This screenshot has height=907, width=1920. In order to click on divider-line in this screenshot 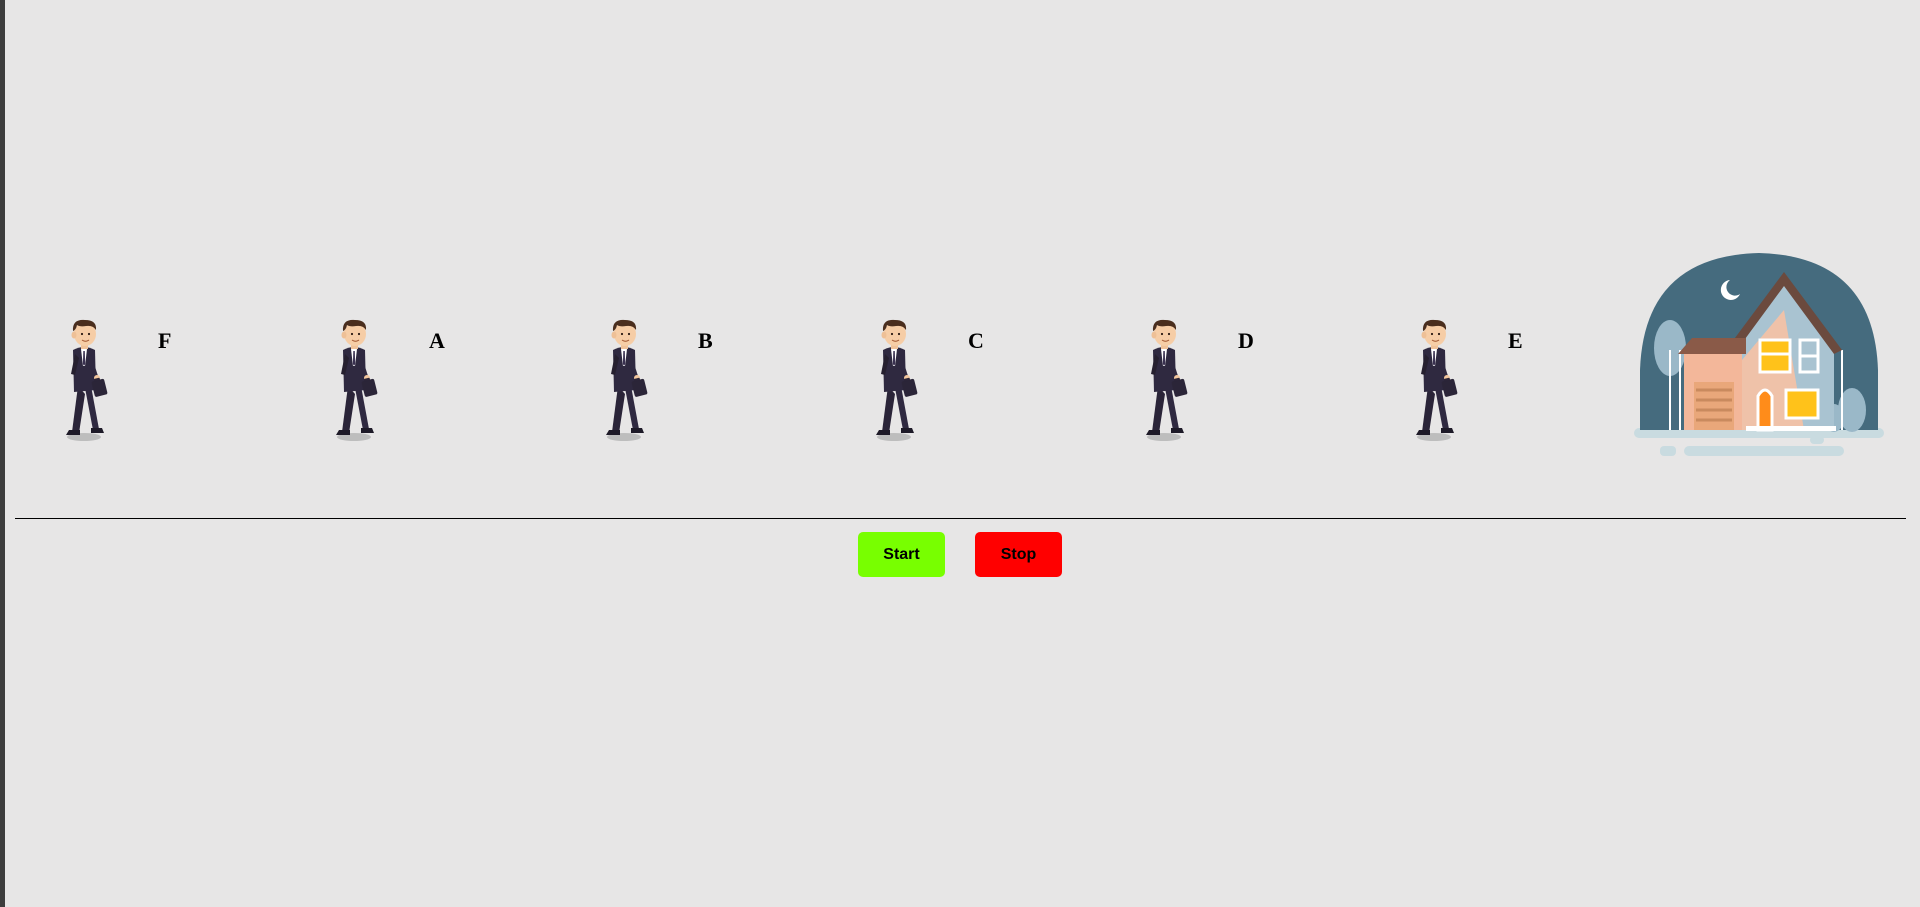, I will do `click(960, 518)`.